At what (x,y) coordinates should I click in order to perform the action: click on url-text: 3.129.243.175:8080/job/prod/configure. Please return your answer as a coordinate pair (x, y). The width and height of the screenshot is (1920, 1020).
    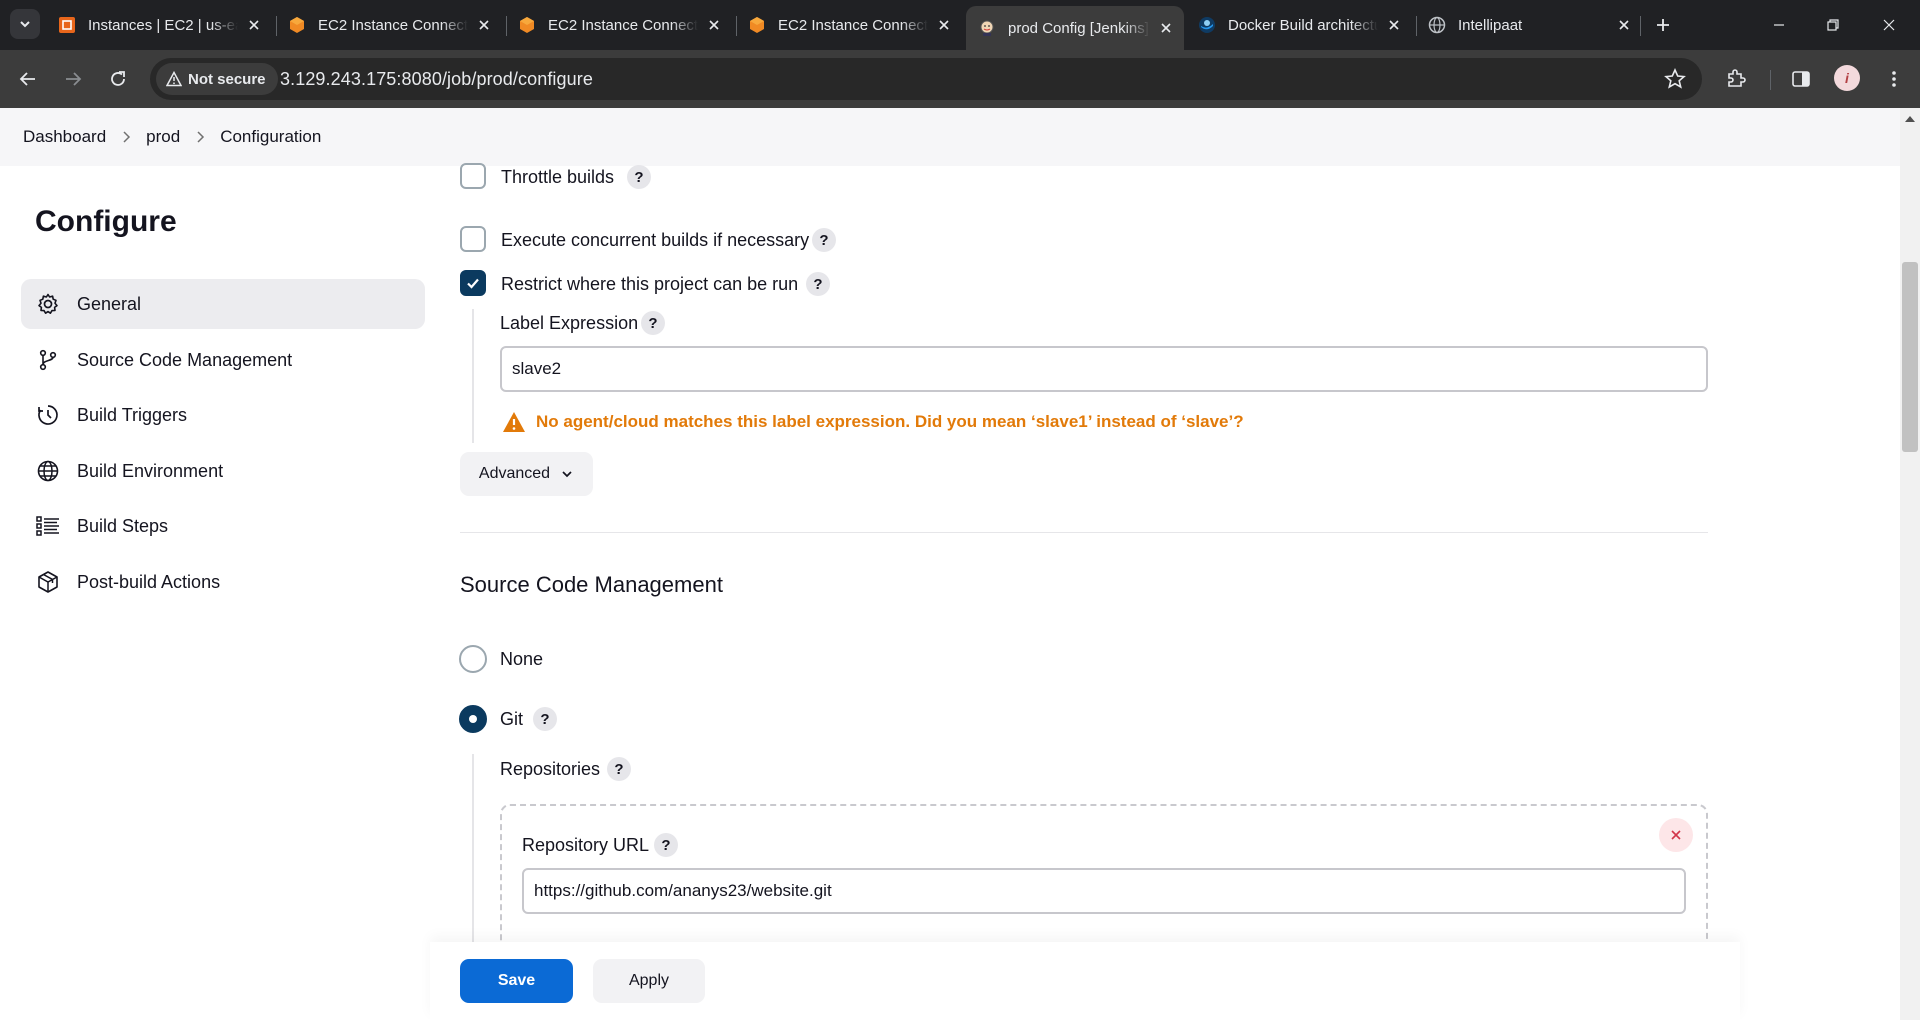
    Looking at the image, I should click on (436, 79).